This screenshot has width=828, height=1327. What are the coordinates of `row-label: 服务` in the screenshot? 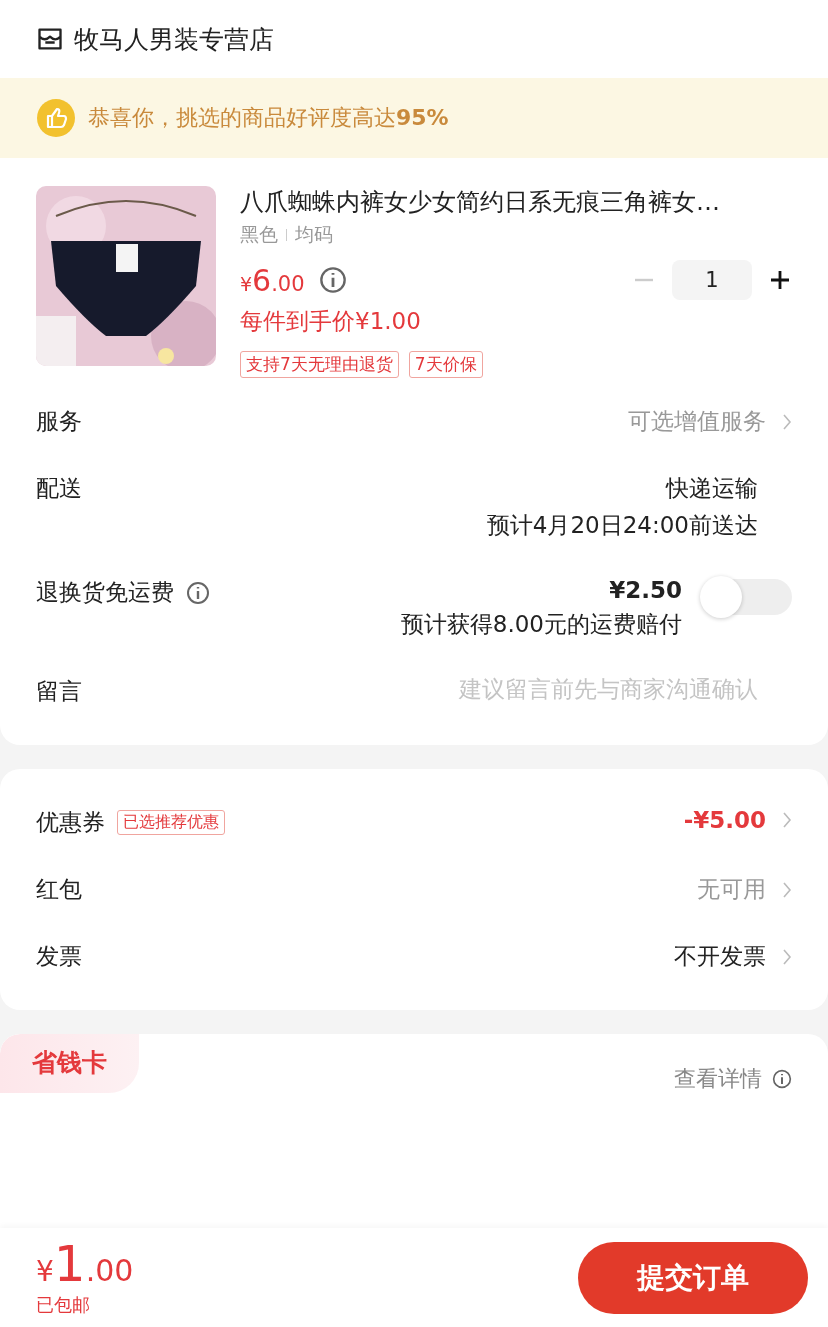 It's located at (59, 421).